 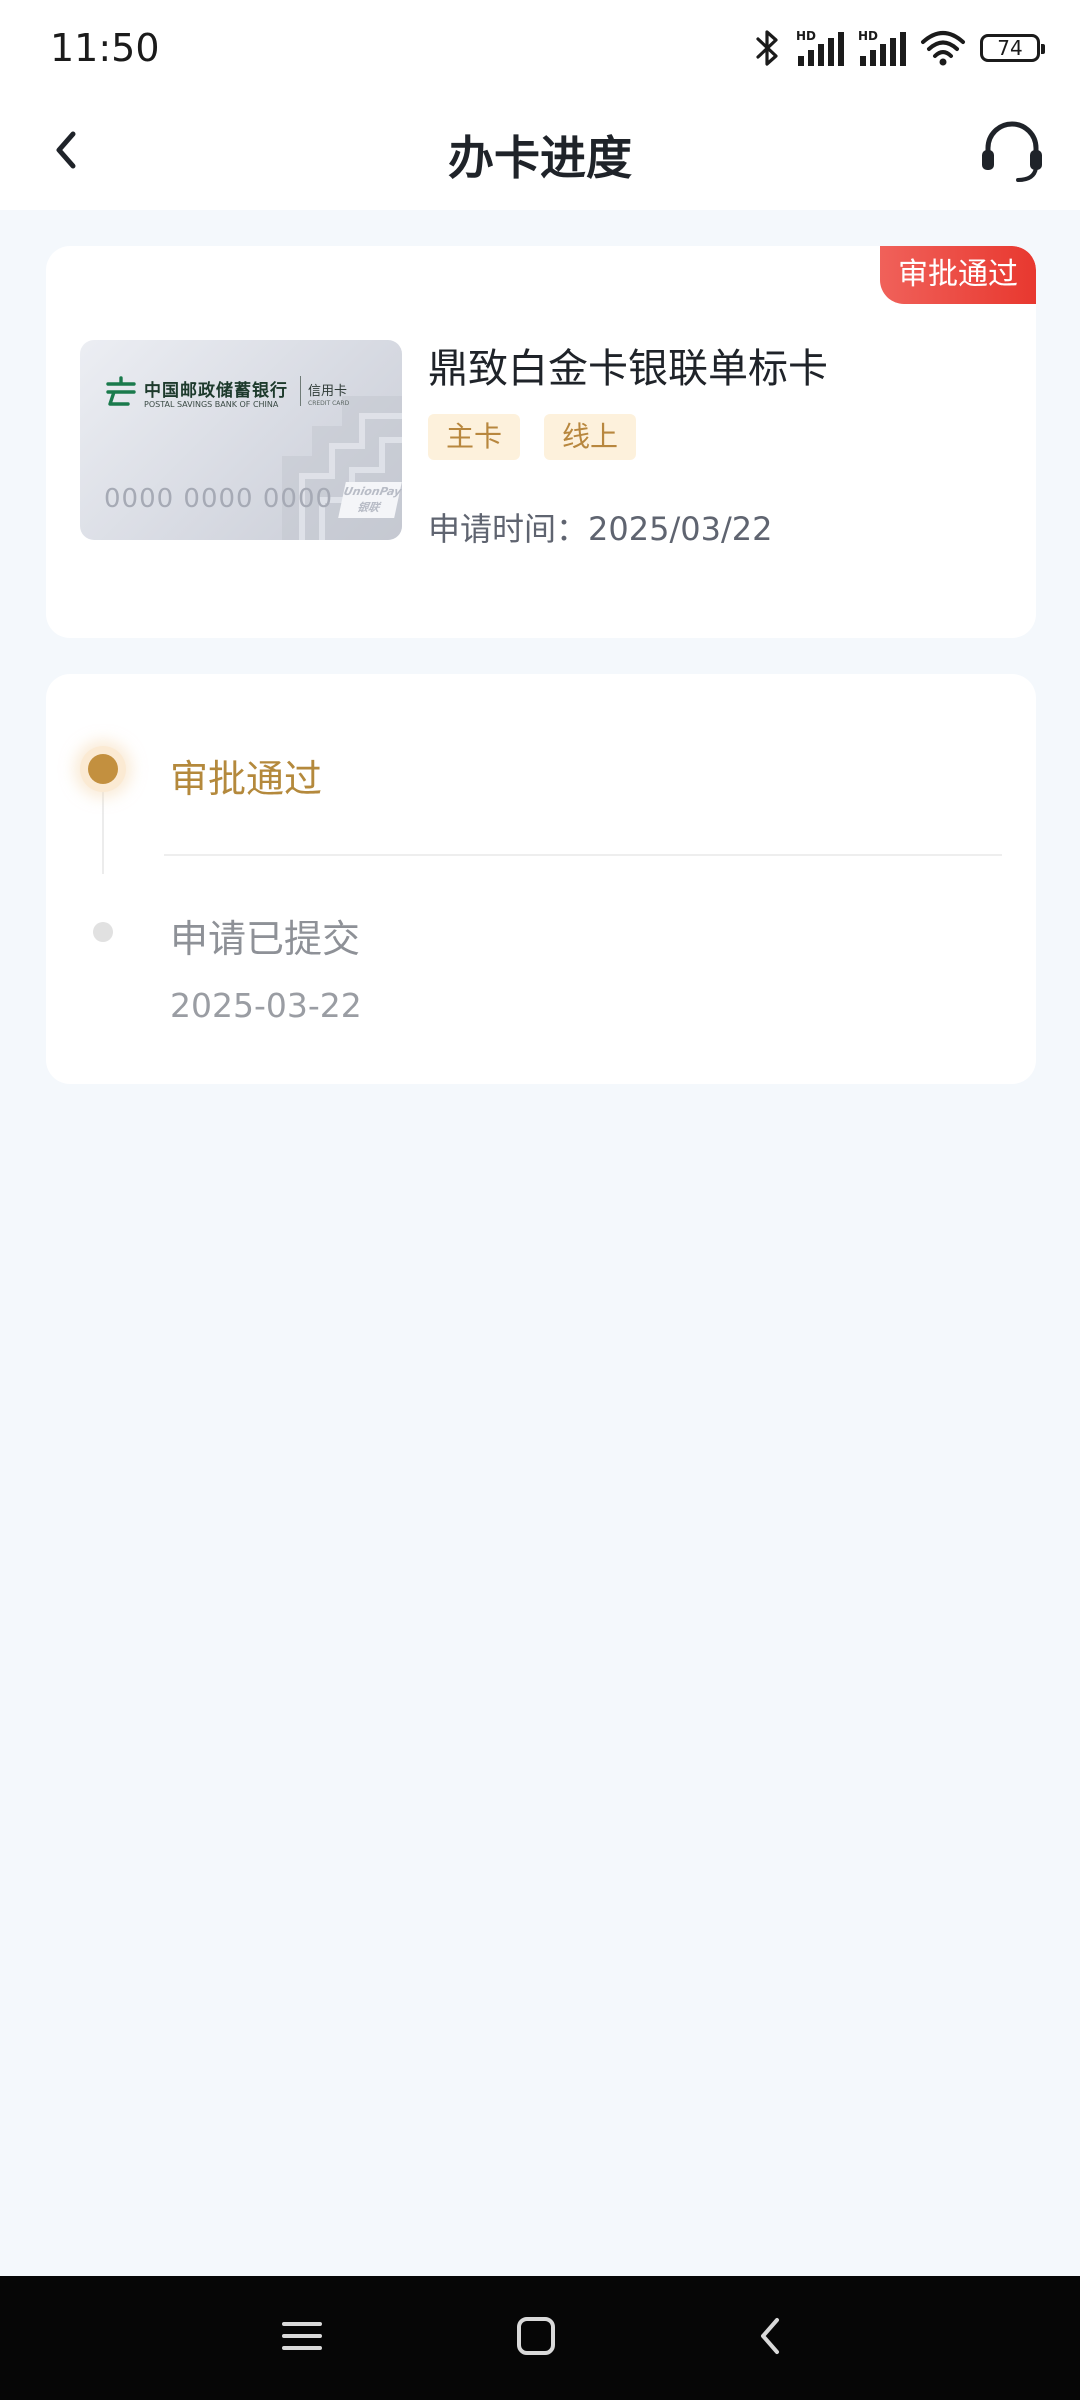 What do you see at coordinates (329, 403) in the screenshot?
I see `card-type-en: CREDIT CARD` at bounding box center [329, 403].